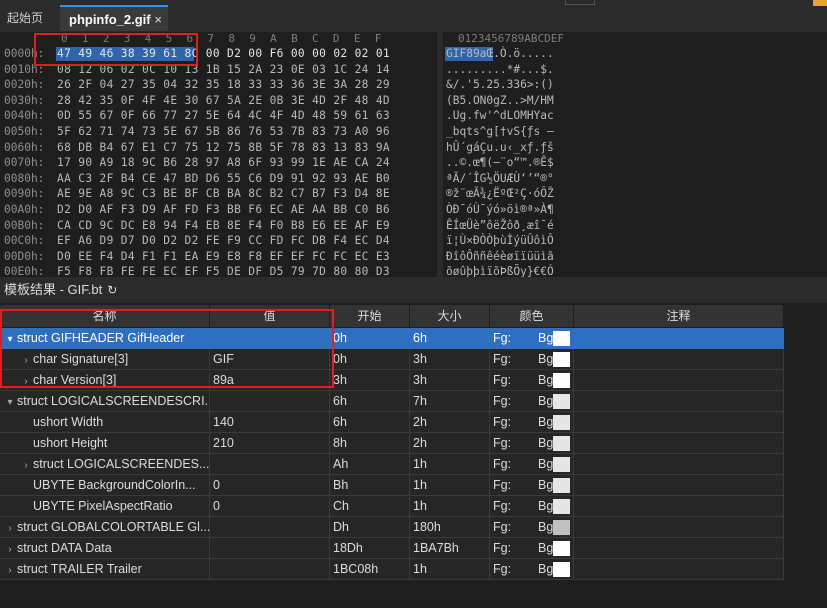 This screenshot has width=827, height=608. What do you see at coordinates (10, 401) in the screenshot?
I see `chevron-down-icon: ▾` at bounding box center [10, 401].